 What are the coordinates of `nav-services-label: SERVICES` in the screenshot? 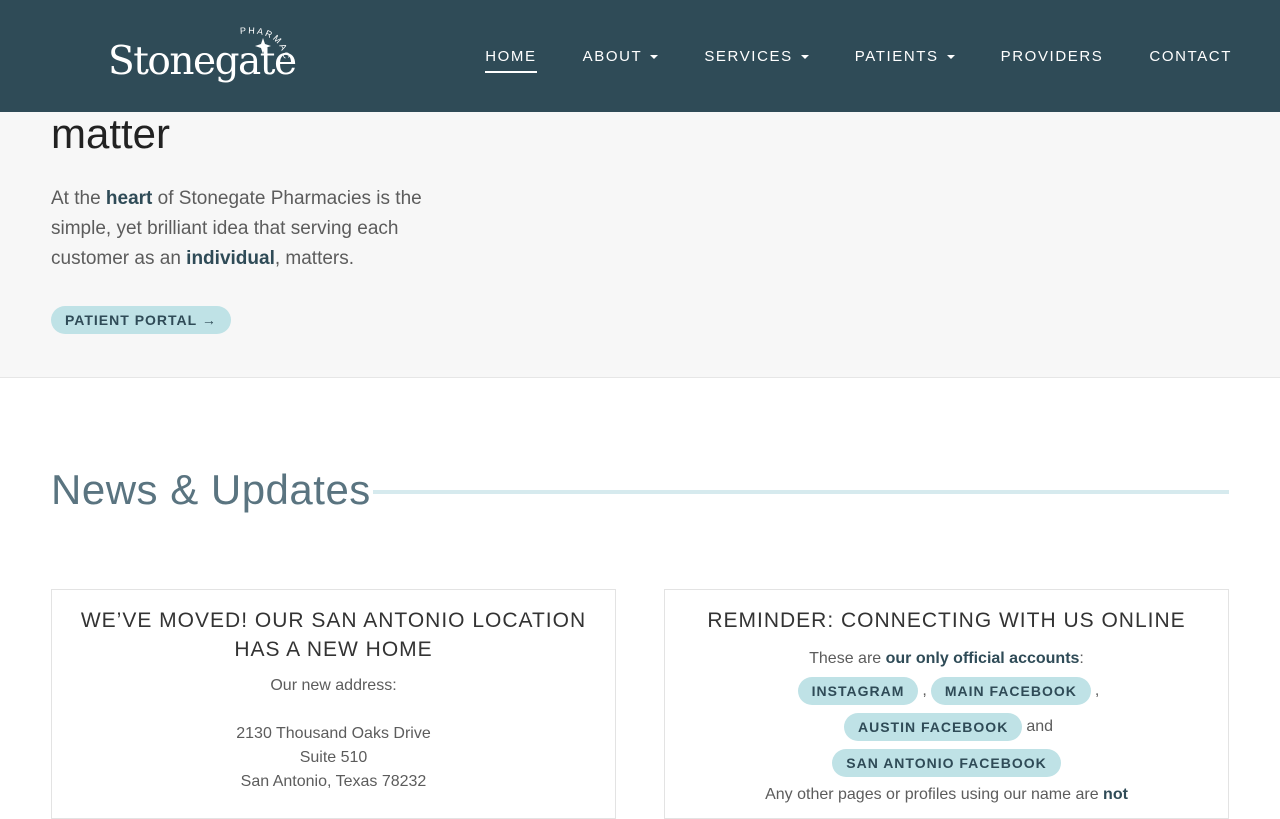 It's located at (748, 56).